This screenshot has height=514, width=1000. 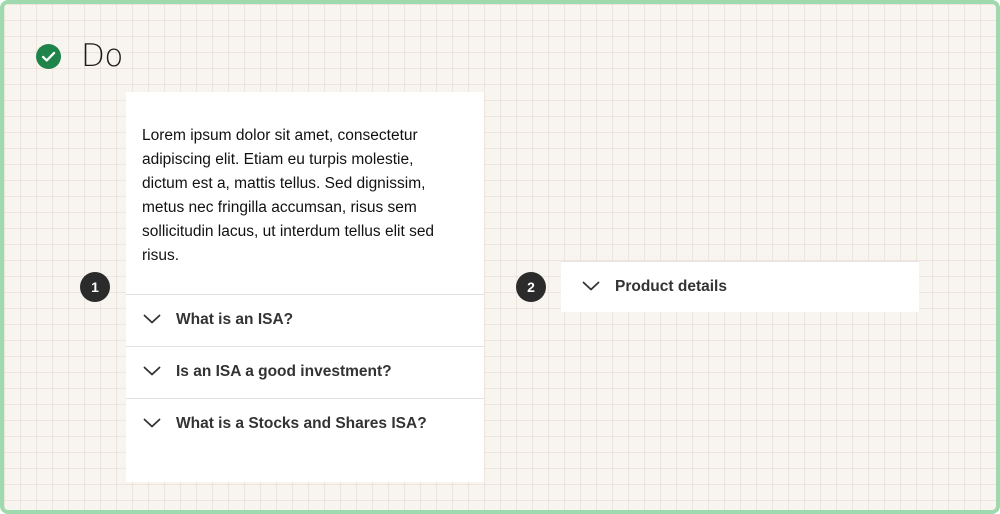 I want to click on accordion-item-label: Product details, so click(x=671, y=286).